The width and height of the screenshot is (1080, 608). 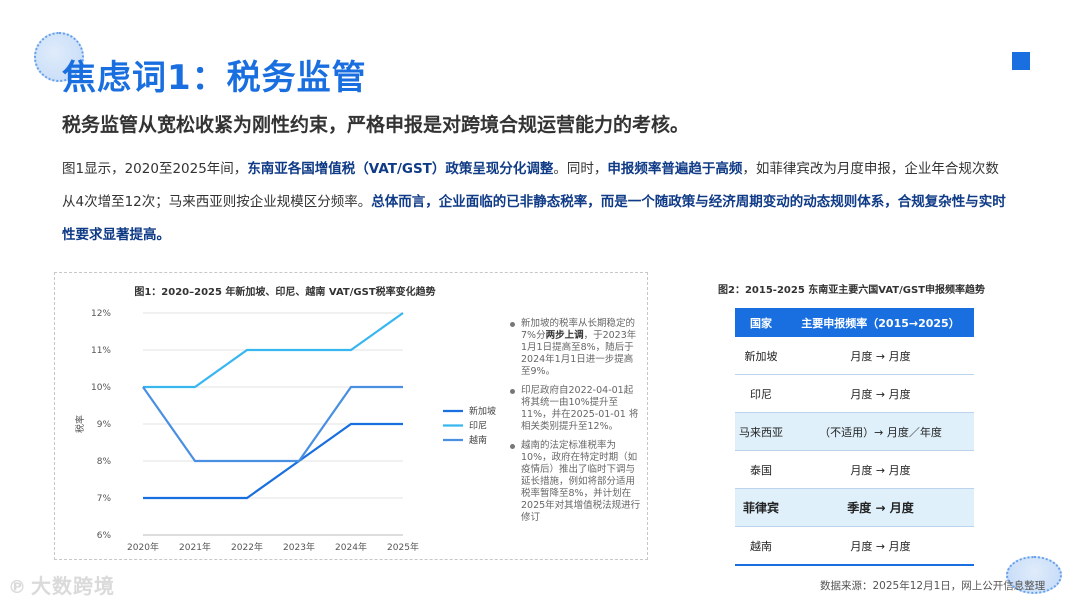 What do you see at coordinates (104, 462) in the screenshot?
I see `y-tick-label: 8%` at bounding box center [104, 462].